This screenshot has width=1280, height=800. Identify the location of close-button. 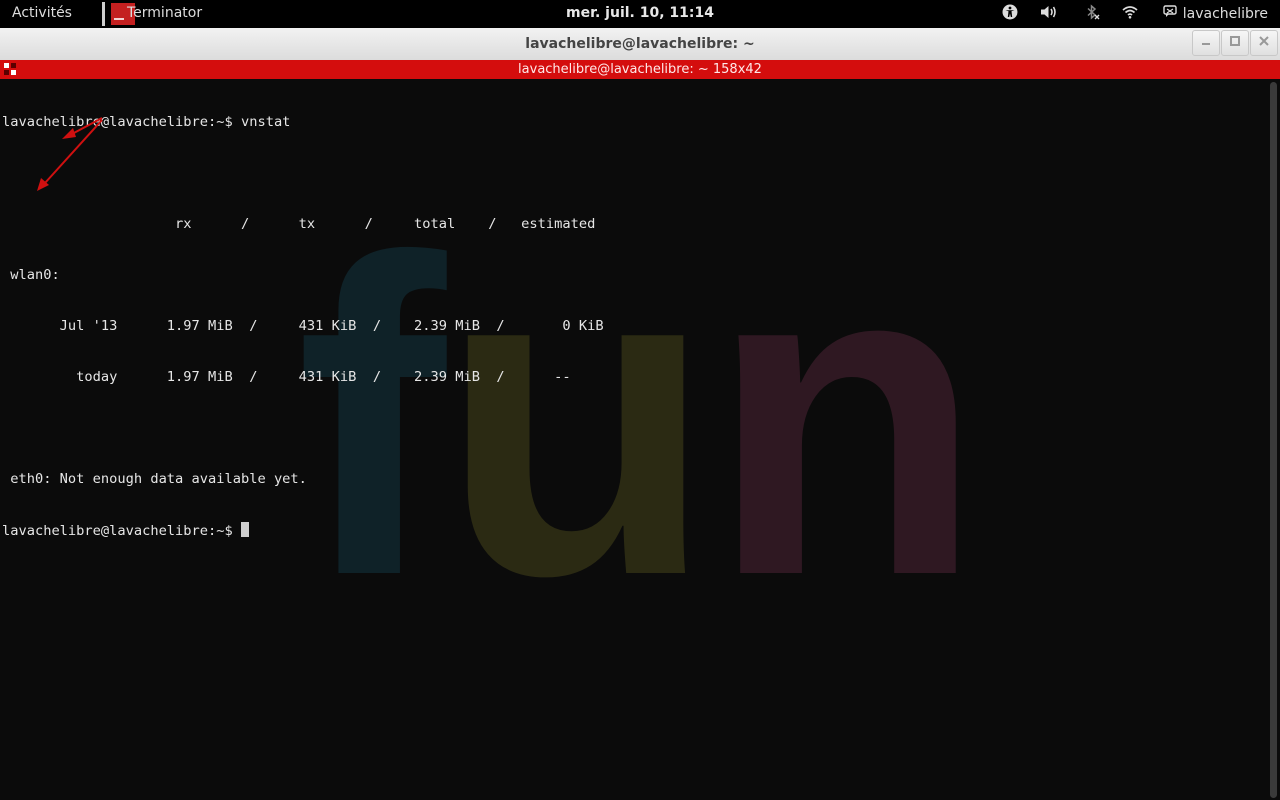
(1264, 43).